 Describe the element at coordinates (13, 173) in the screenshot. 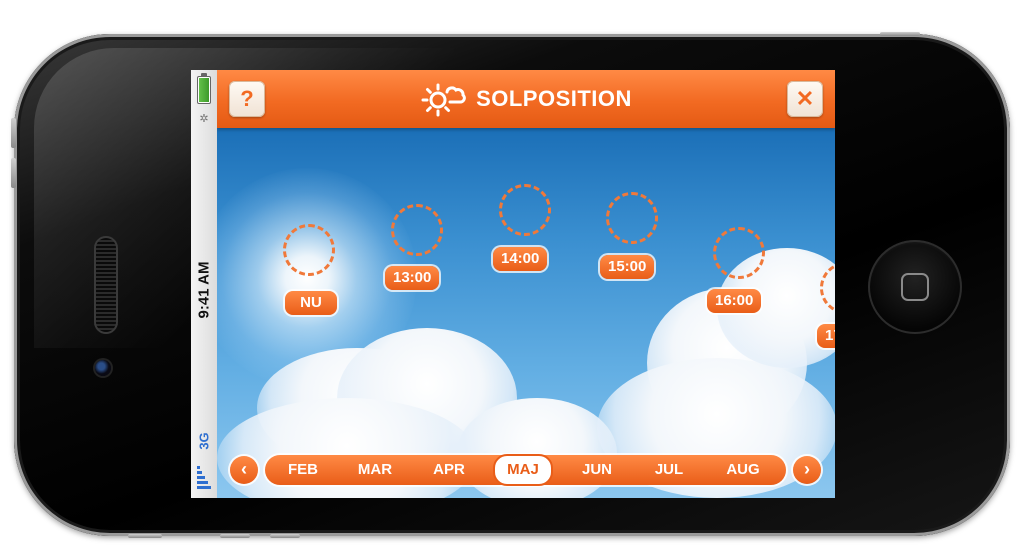

I see `volume-down-button` at that location.